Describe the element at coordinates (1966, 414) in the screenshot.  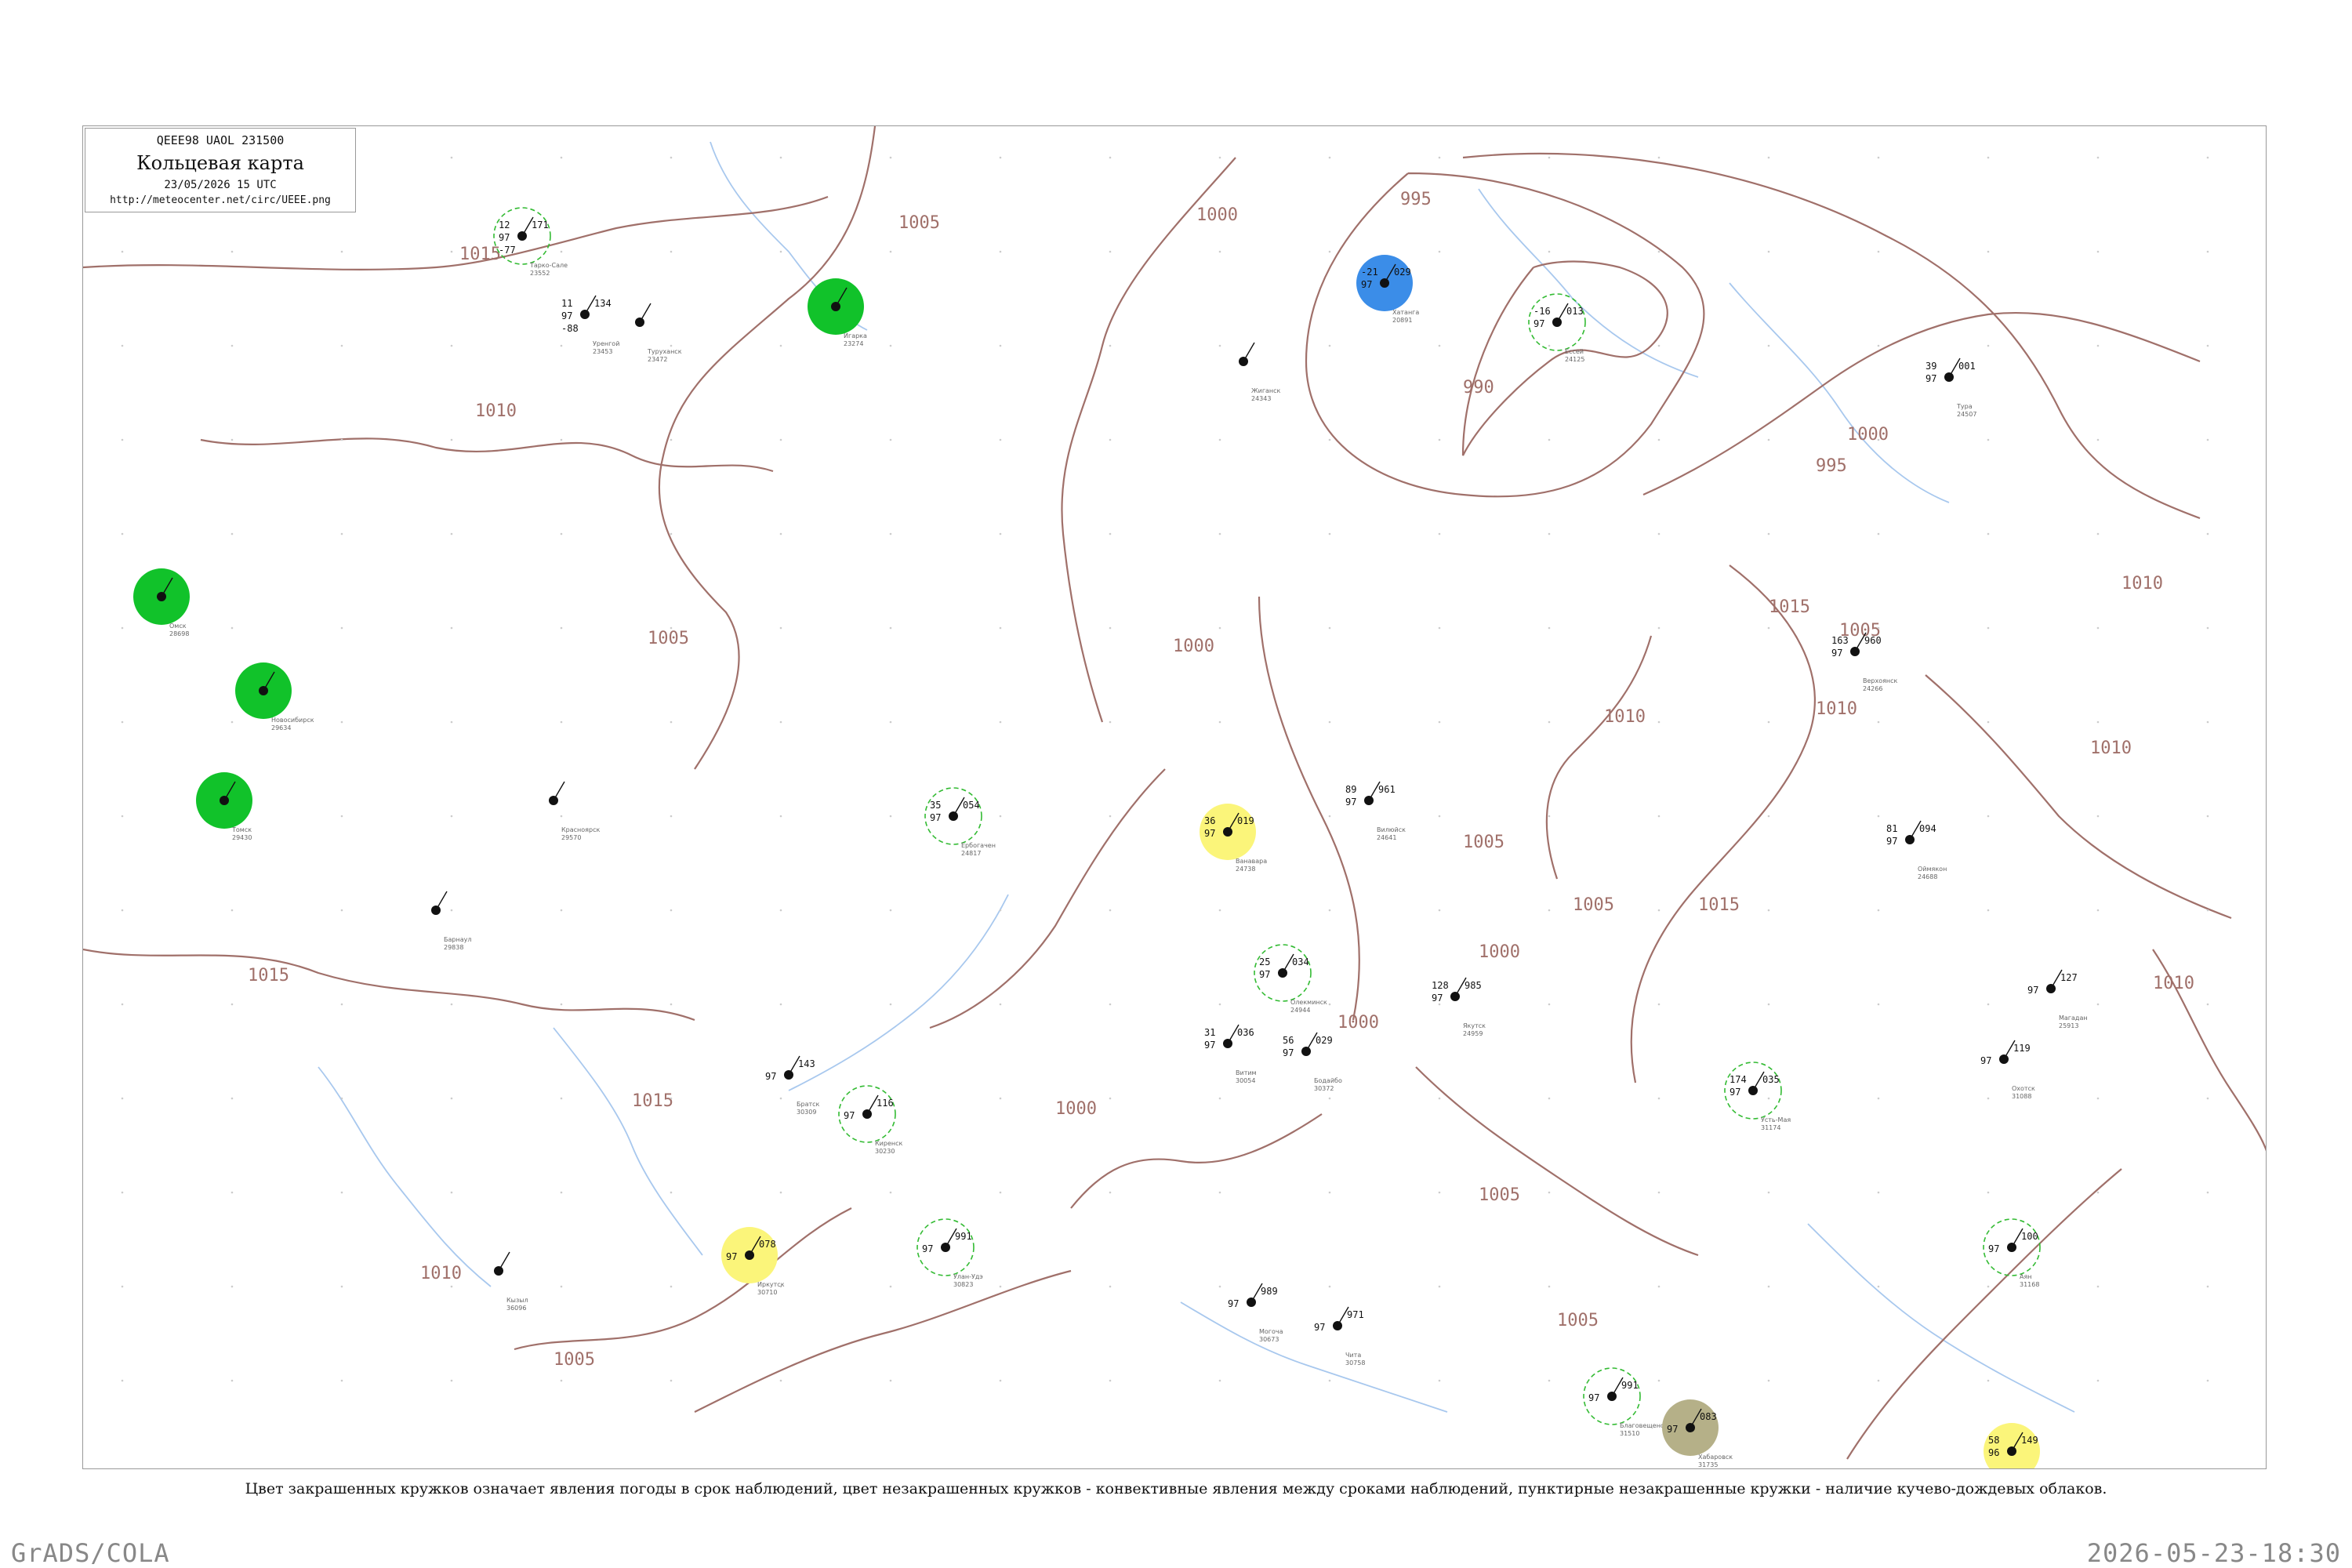
I see `station-index: 24507` at that location.